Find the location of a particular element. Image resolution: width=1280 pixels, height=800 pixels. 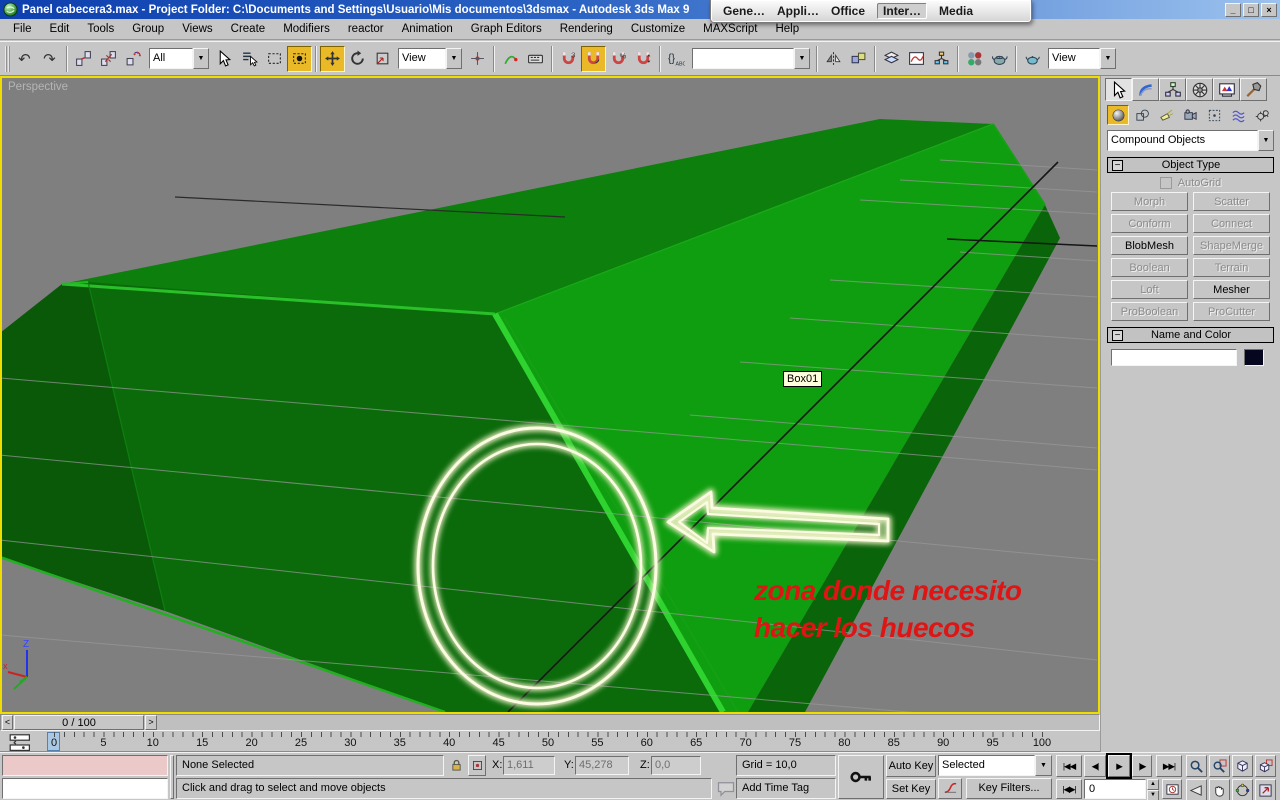

menu-create: Create is located at coordinates (248, 29).